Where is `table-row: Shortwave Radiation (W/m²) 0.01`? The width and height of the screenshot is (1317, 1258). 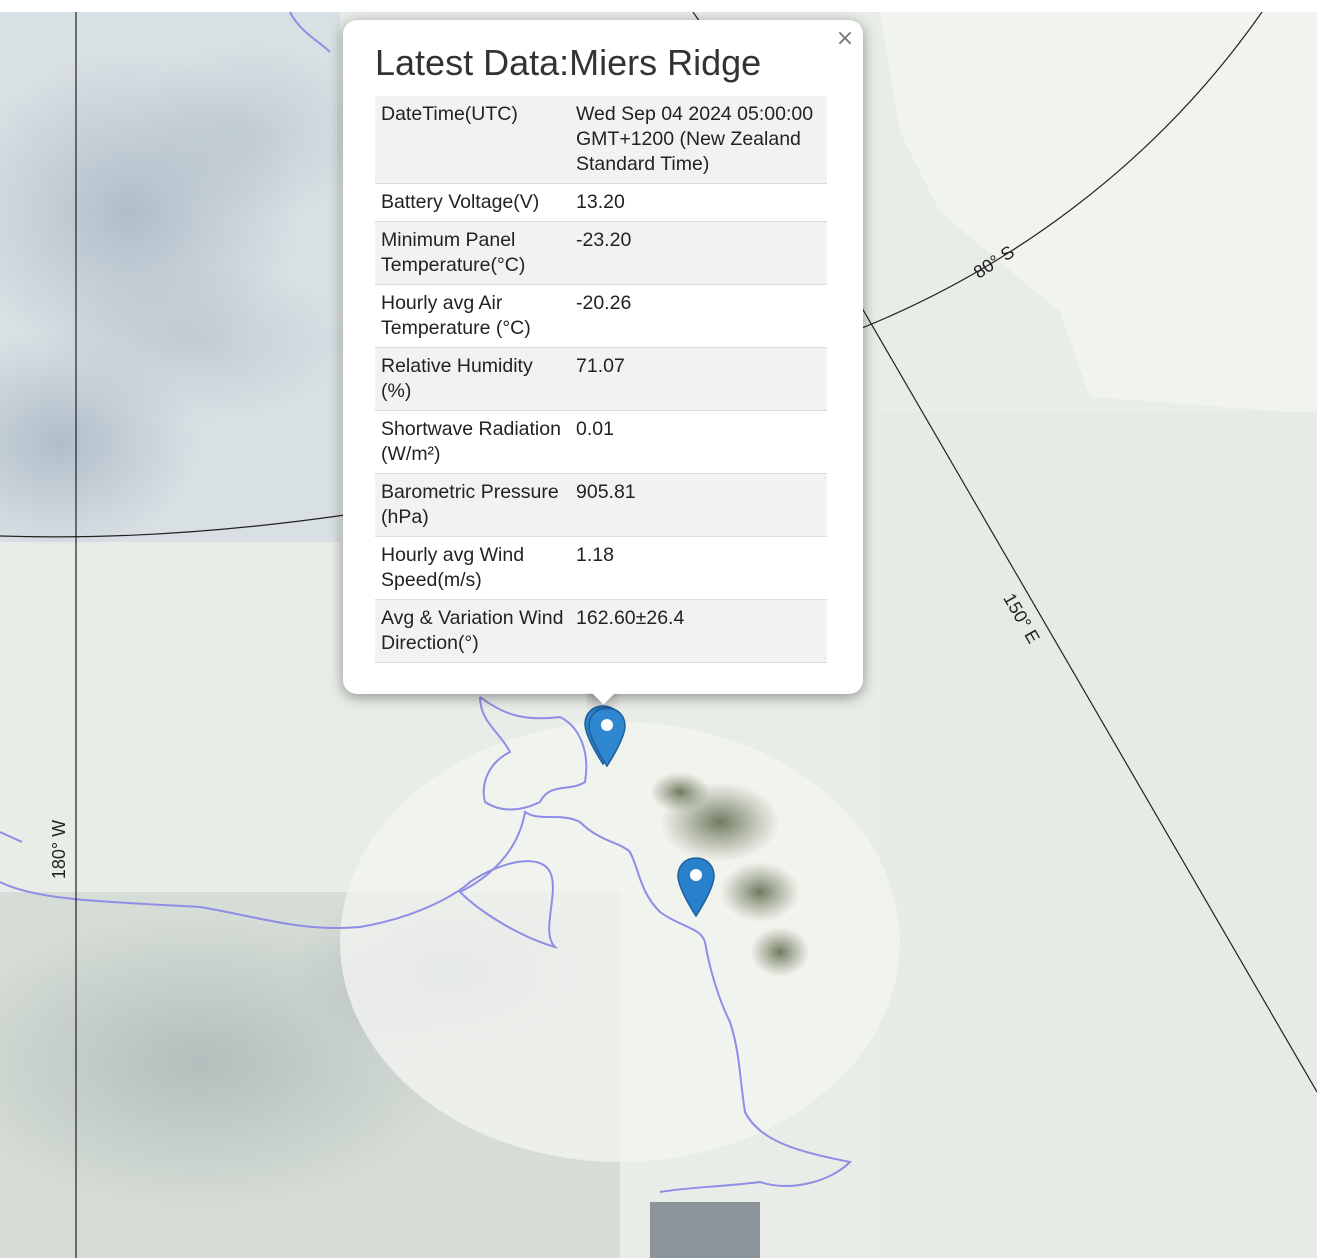 table-row: Shortwave Radiation (W/m²) 0.01 is located at coordinates (601, 442).